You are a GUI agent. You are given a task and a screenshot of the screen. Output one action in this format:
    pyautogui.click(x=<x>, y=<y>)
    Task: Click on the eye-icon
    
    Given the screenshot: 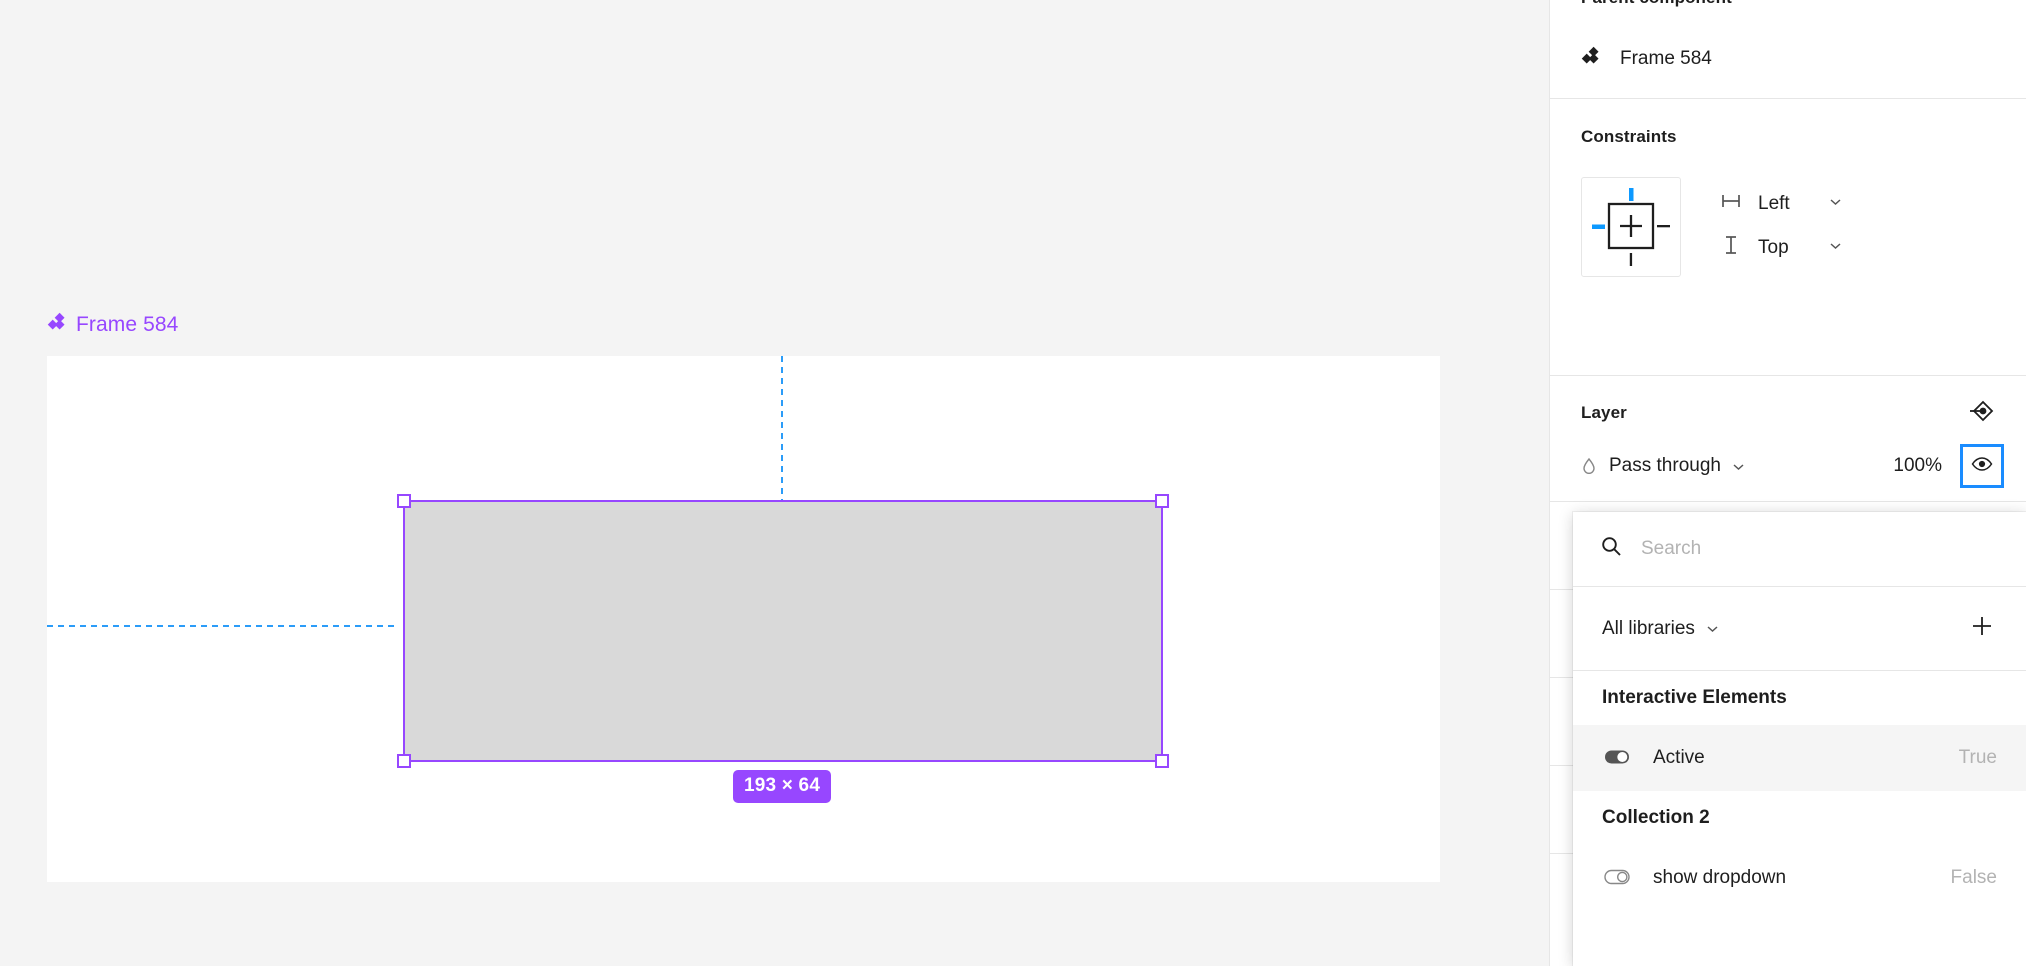 What is the action you would take?
    pyautogui.click(x=1982, y=466)
    